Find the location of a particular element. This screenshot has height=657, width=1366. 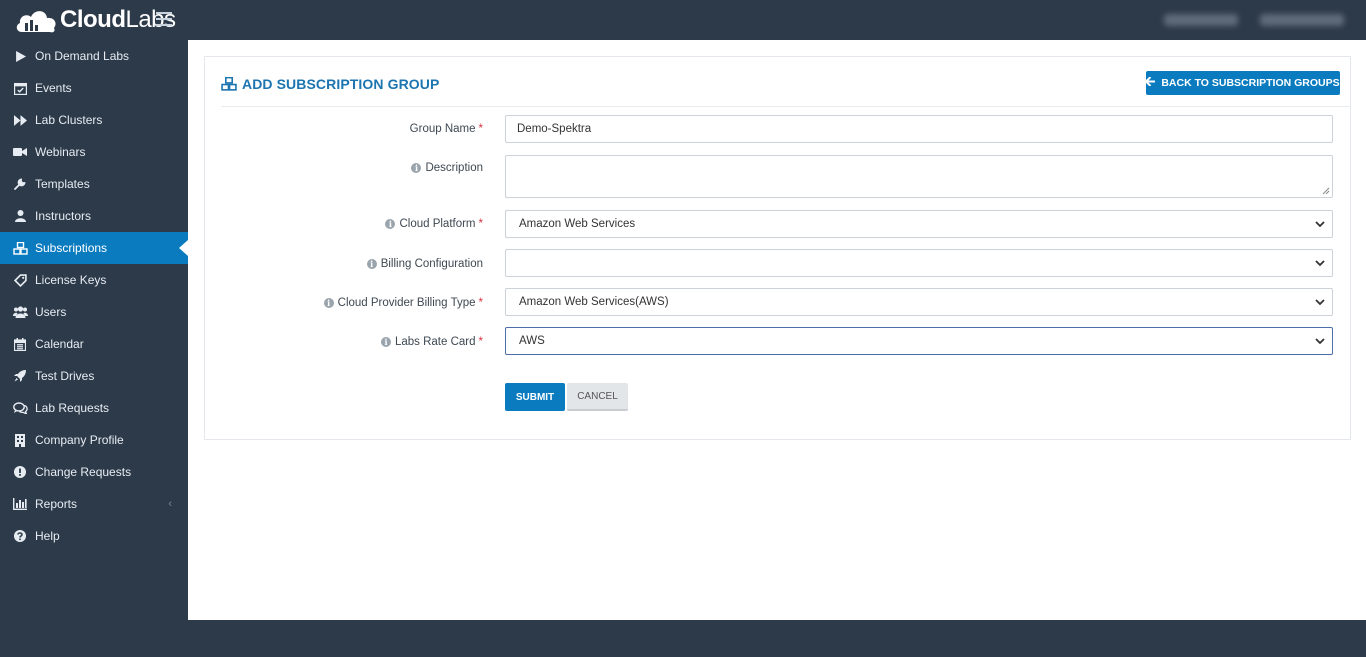

cloud-platform-label-text: Cloud Platform is located at coordinates (437, 224).